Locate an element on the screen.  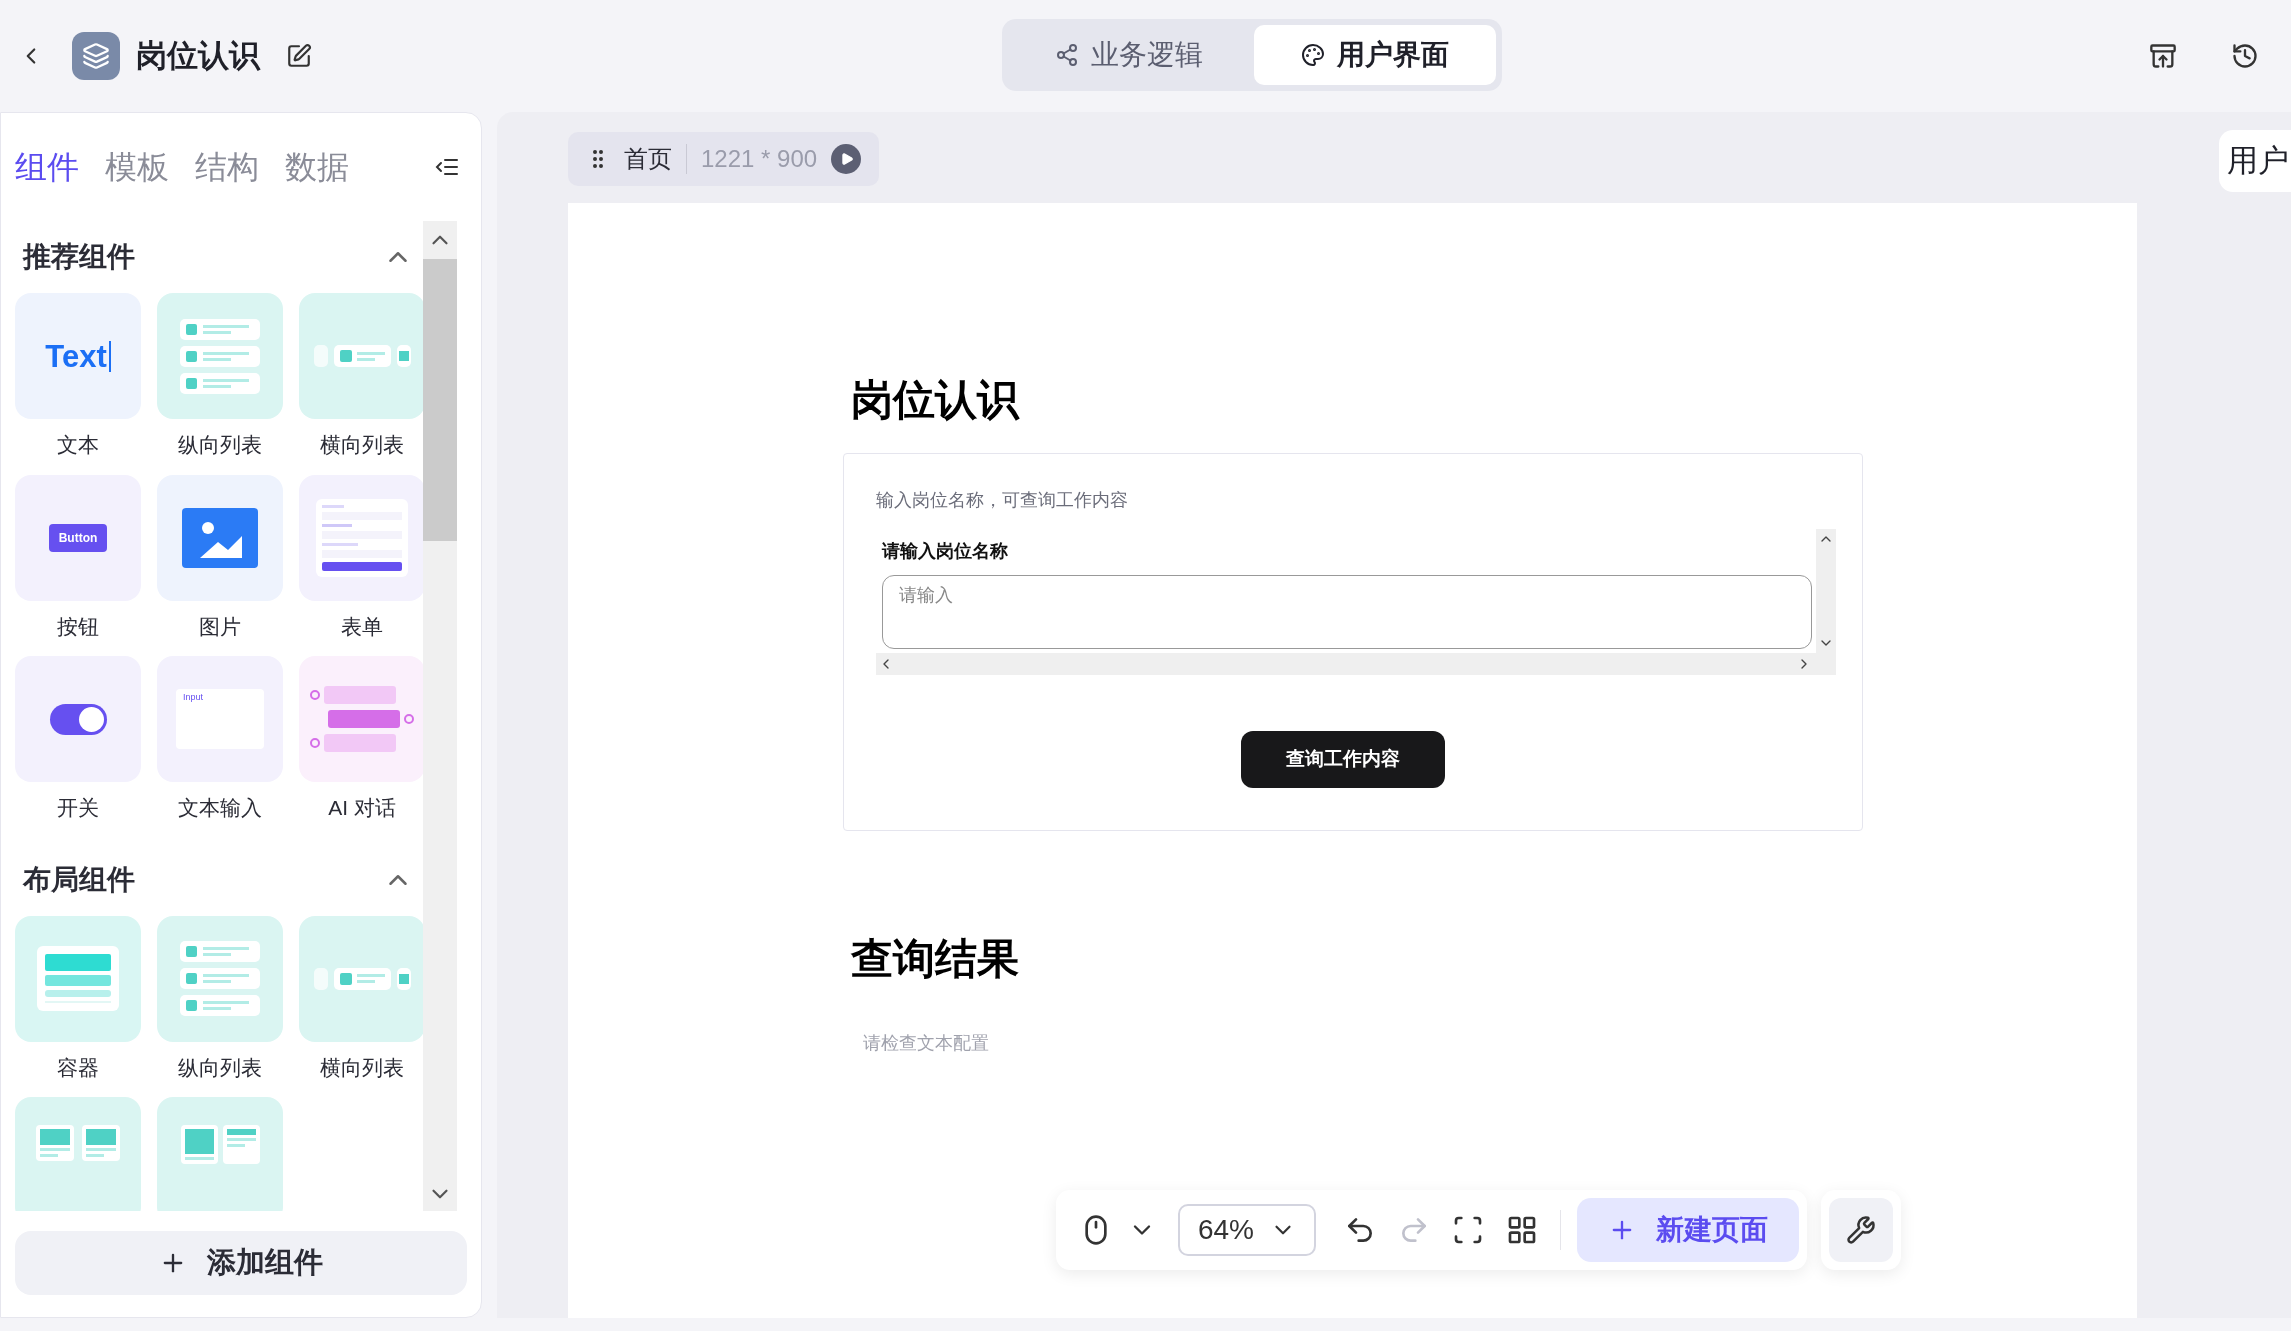
component-label: 文本输入 is located at coordinates (220, 808).